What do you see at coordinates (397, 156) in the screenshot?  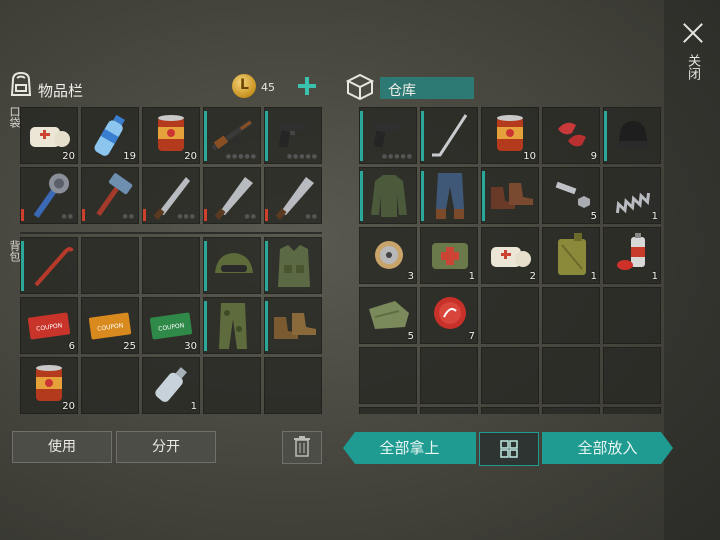 I see `durability-dots: ●●●●●` at bounding box center [397, 156].